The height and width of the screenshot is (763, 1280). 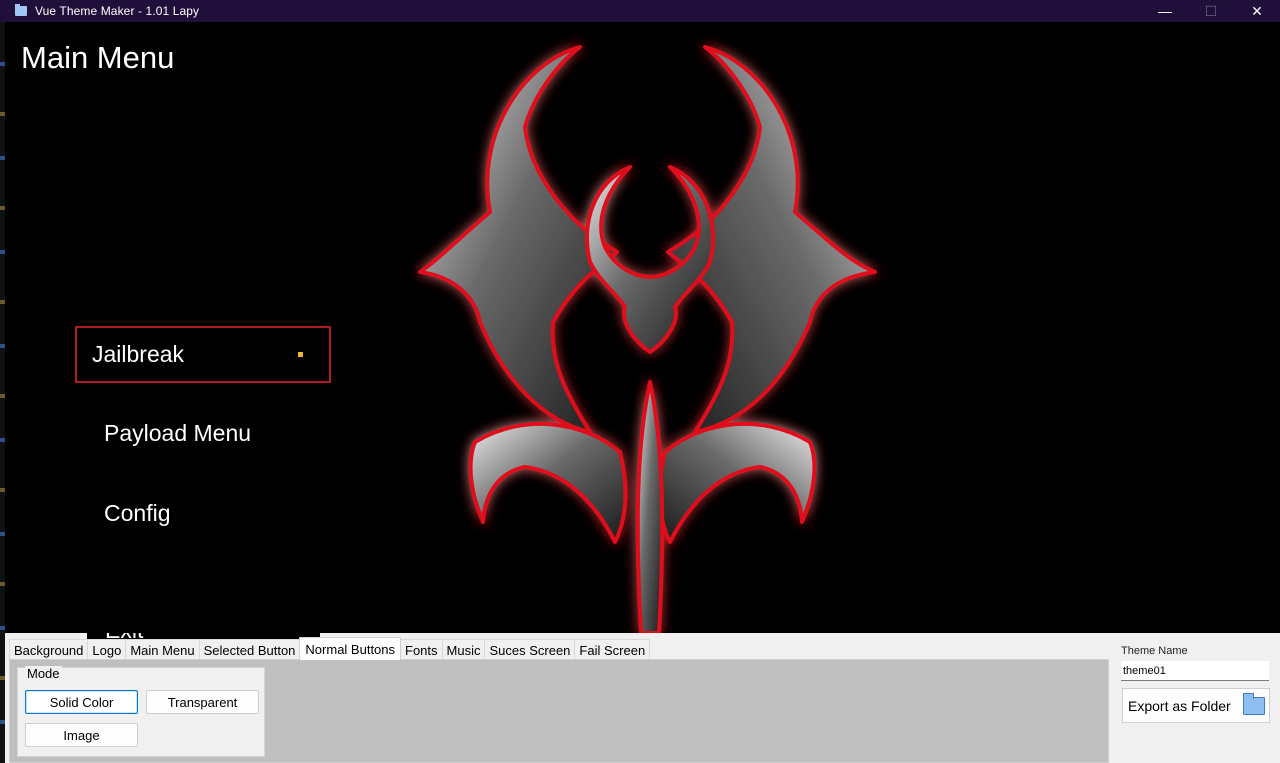 I want to click on tab-fonts: Fonts, so click(x=421, y=649).